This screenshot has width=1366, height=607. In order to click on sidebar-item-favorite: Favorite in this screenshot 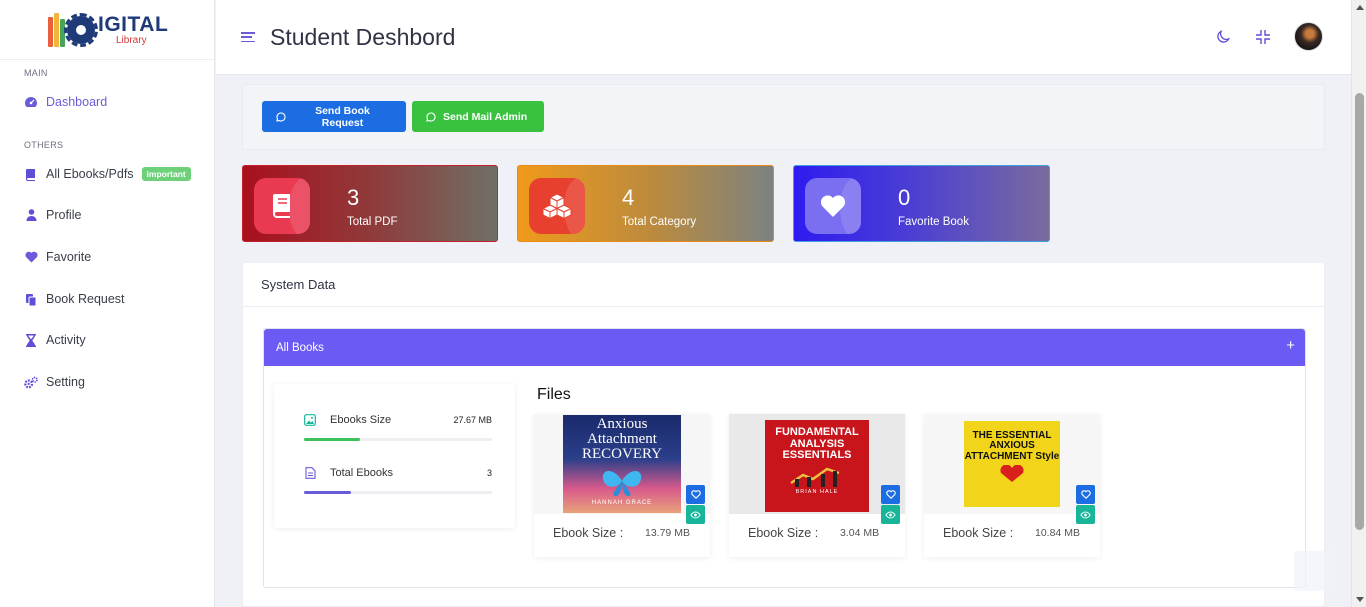, I will do `click(45, 257)`.